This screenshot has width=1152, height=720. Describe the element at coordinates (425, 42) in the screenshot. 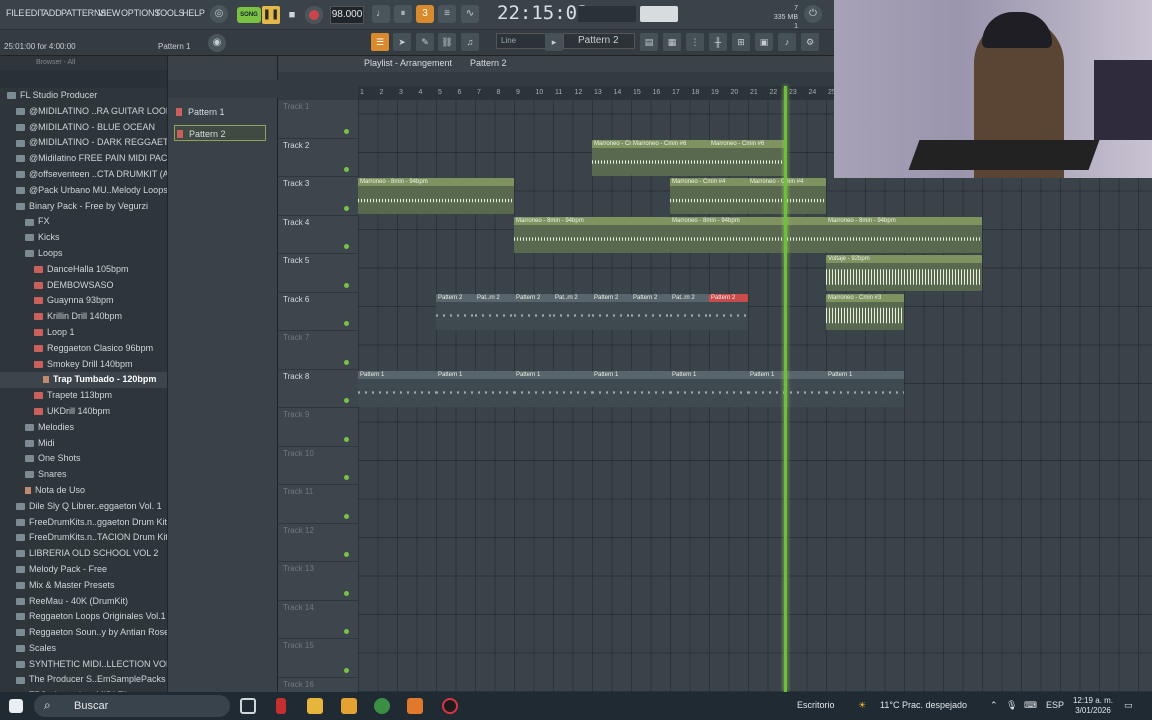

I see `pencil-icon: ✎` at that location.